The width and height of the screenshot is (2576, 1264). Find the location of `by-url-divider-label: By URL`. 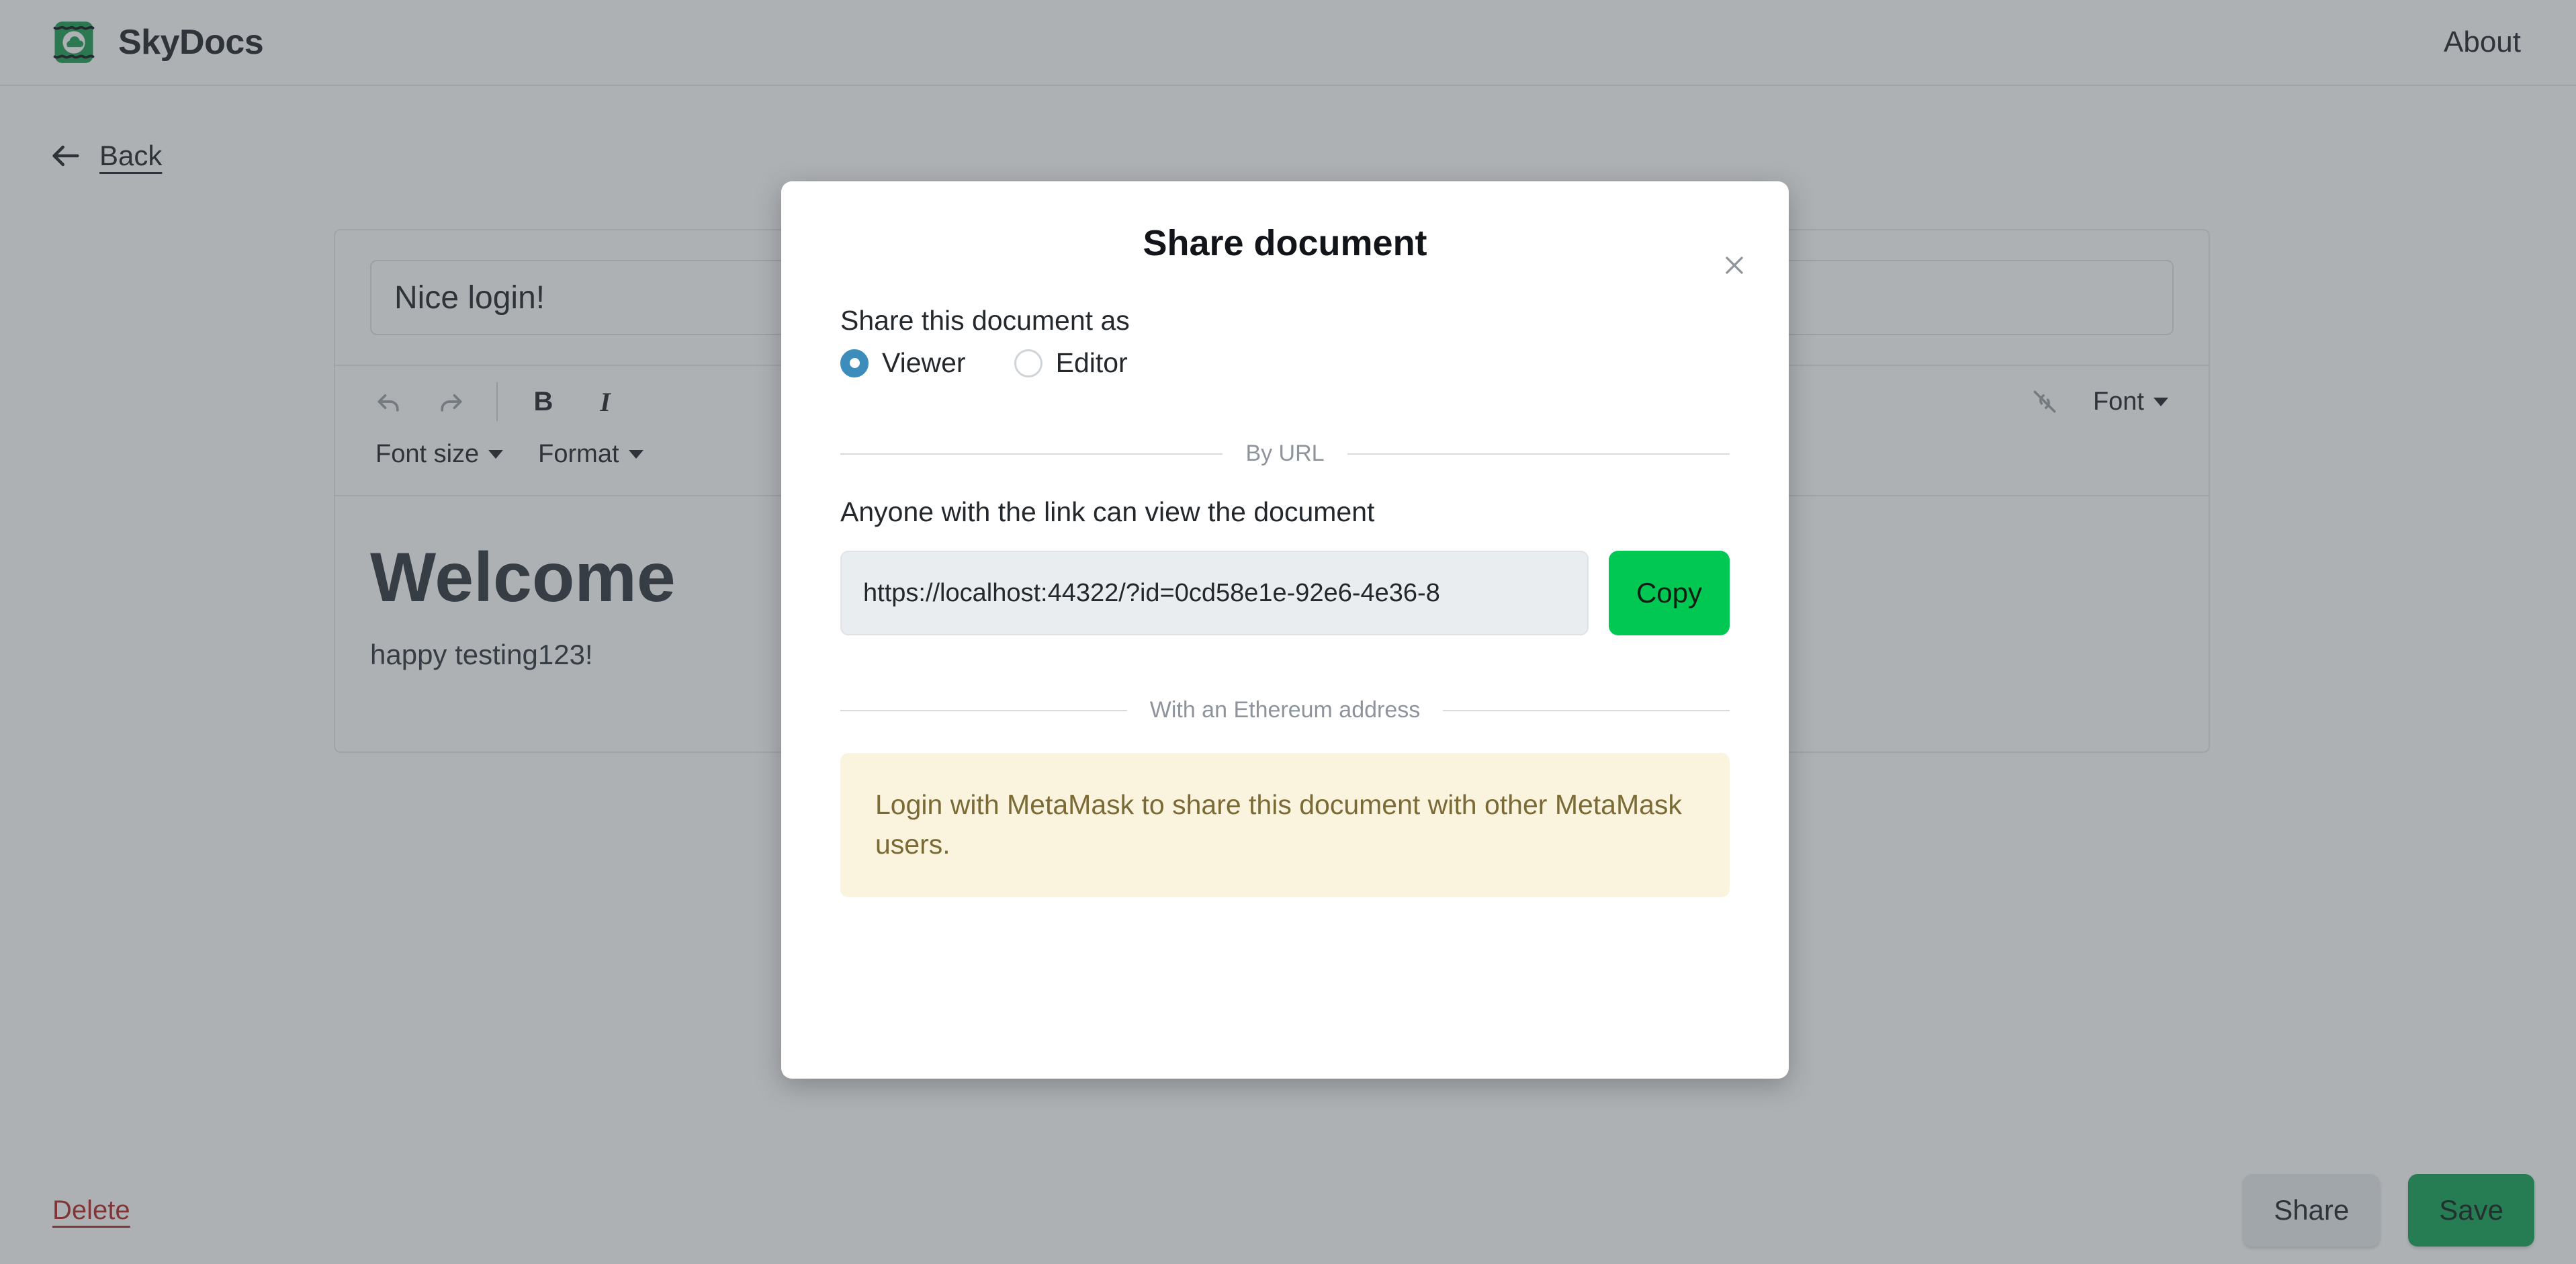

by-url-divider-label: By URL is located at coordinates (1285, 453).